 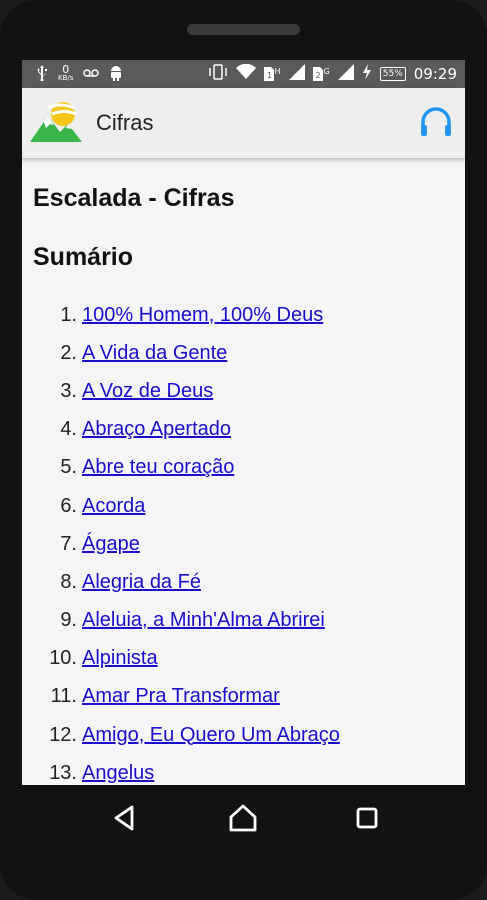 What do you see at coordinates (68, 543) in the screenshot?
I see `item-number: 7.` at bounding box center [68, 543].